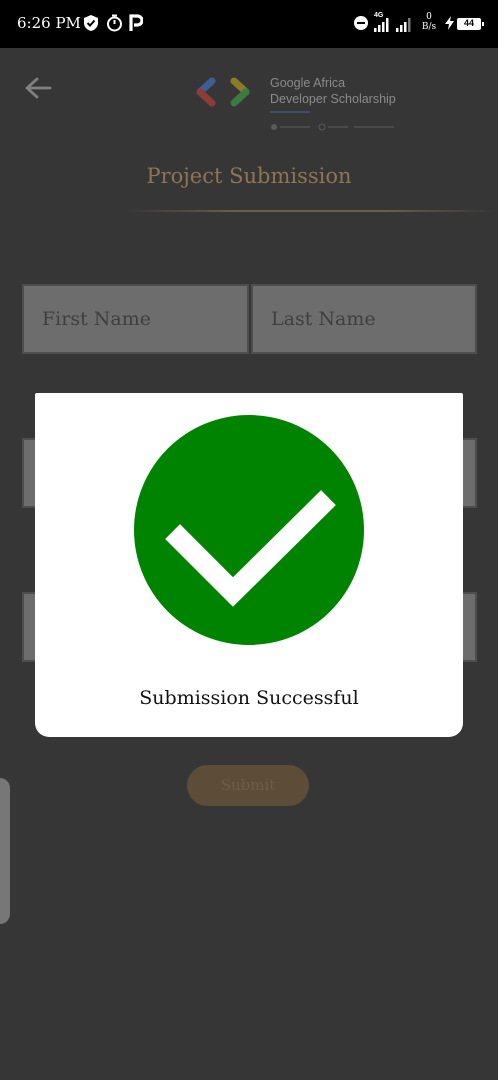  I want to click on dnd-icon, so click(361, 25).